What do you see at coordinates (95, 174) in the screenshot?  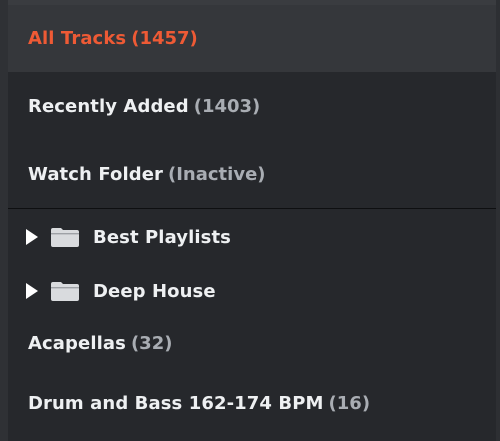 I see `watch-folder-label: Watch Folder` at bounding box center [95, 174].